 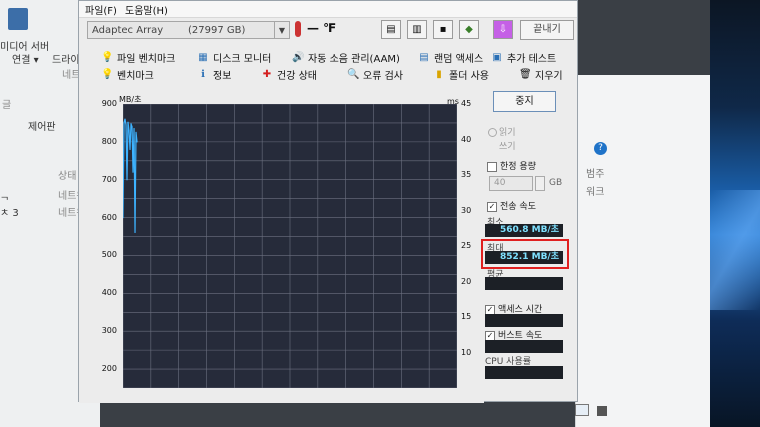 I want to click on tab-info: ℹ 정보, so click(x=214, y=75).